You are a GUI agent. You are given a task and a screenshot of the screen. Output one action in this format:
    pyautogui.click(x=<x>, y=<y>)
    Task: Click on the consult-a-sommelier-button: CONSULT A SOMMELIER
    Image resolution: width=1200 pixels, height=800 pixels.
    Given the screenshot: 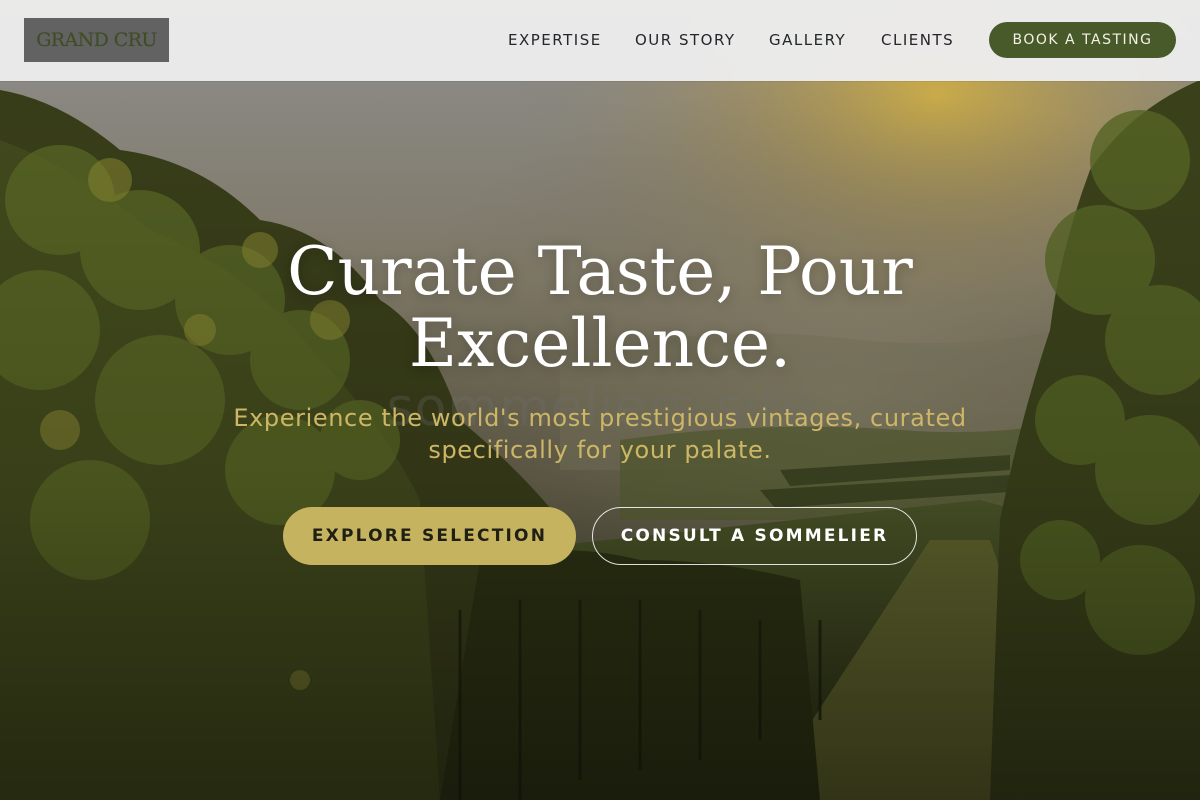 What is the action you would take?
    pyautogui.click(x=754, y=536)
    